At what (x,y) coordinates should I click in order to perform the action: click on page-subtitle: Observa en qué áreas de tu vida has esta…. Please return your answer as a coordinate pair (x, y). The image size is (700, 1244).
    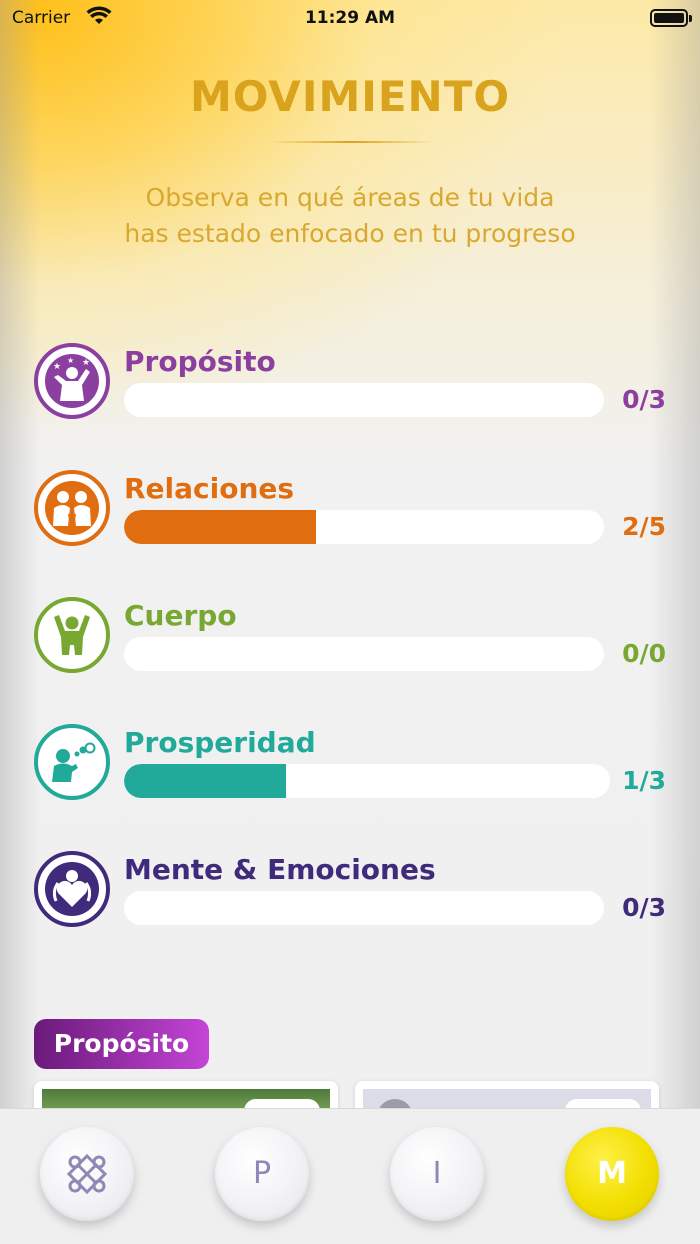
    Looking at the image, I should click on (350, 215).